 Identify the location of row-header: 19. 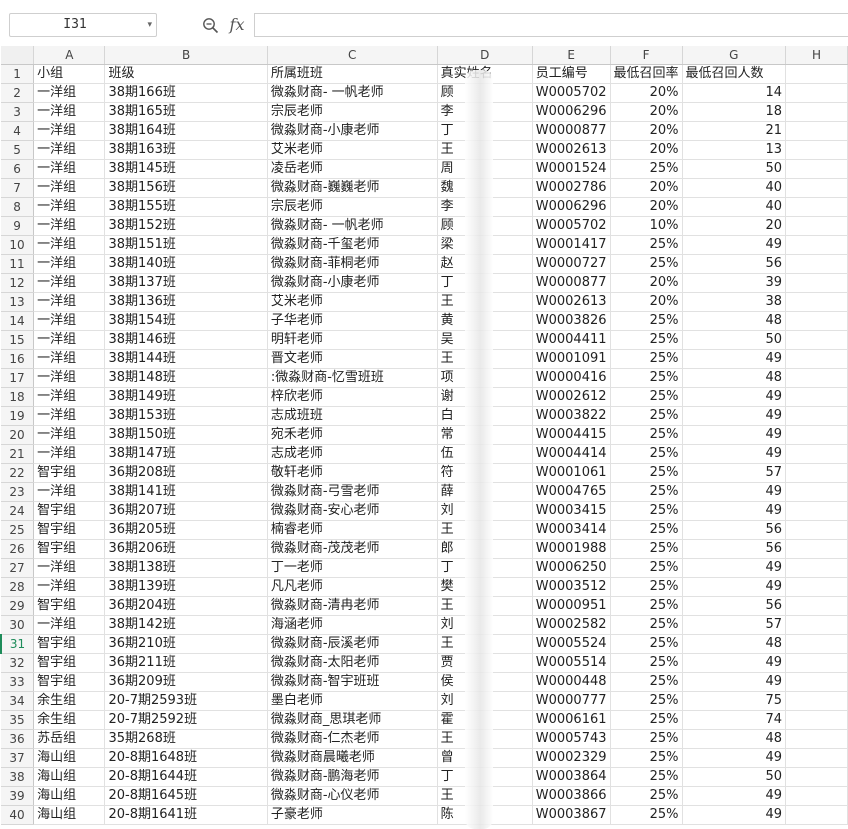
(18, 416).